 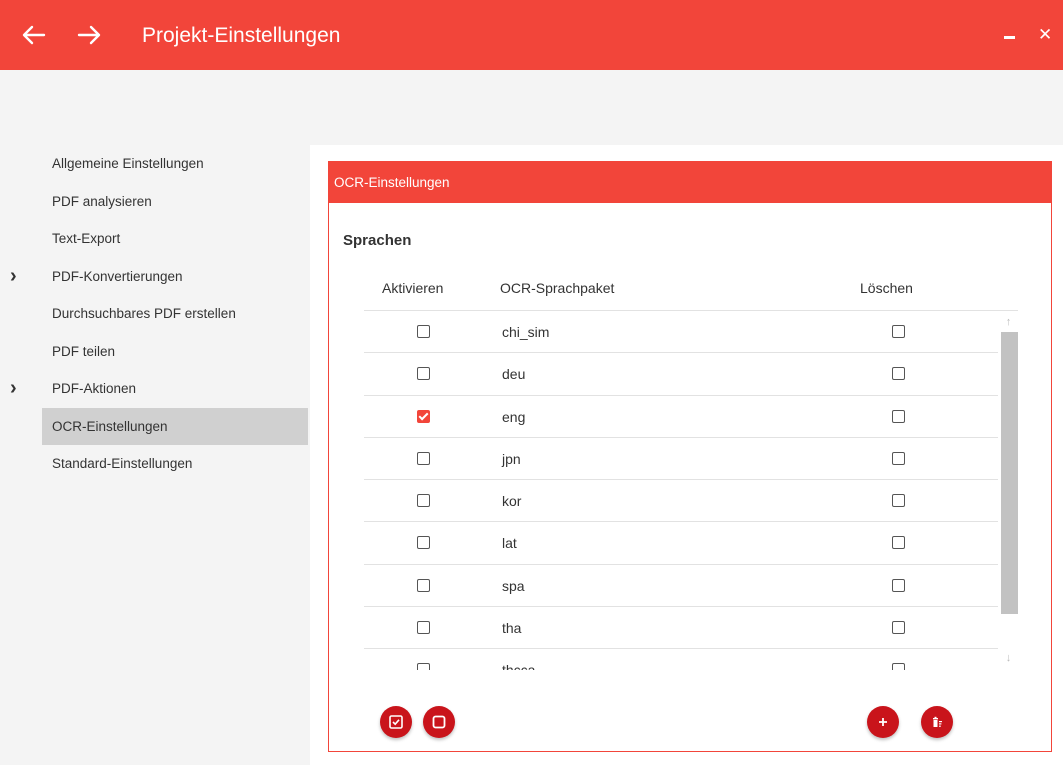 What do you see at coordinates (681, 586) in the screenshot?
I see `table-row: spa` at bounding box center [681, 586].